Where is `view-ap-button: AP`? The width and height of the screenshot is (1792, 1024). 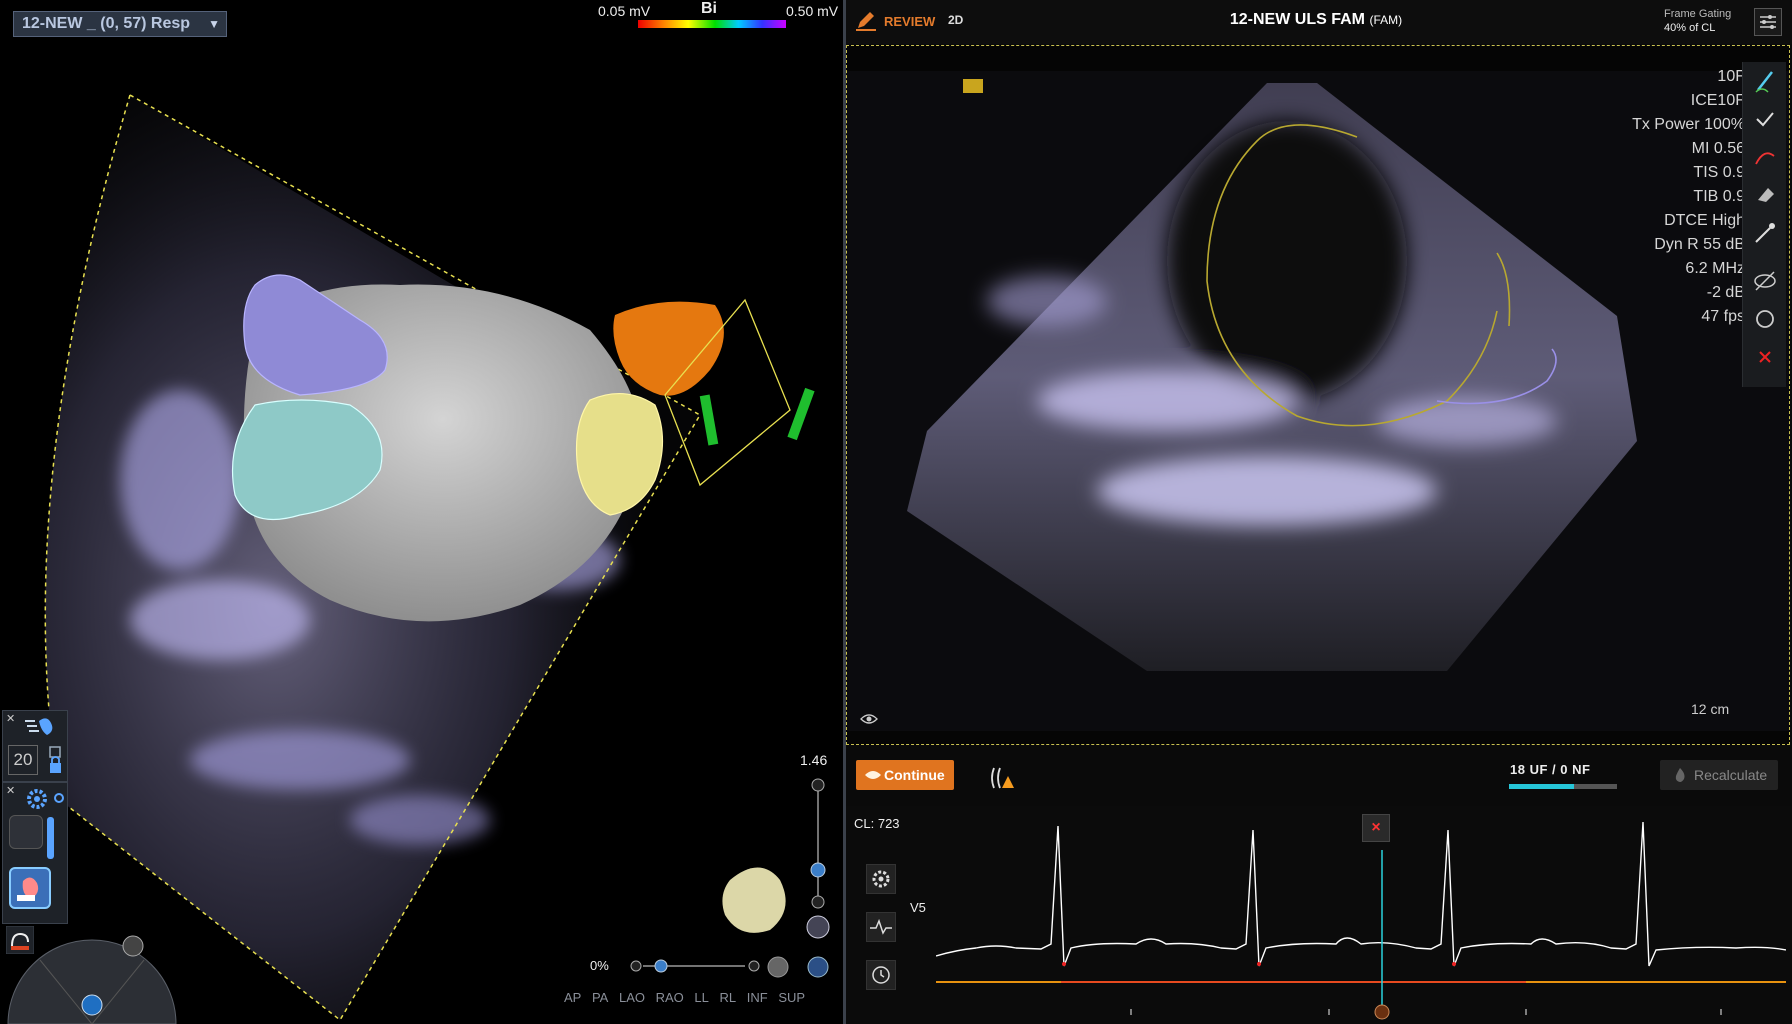
view-ap-button: AP is located at coordinates (572, 997).